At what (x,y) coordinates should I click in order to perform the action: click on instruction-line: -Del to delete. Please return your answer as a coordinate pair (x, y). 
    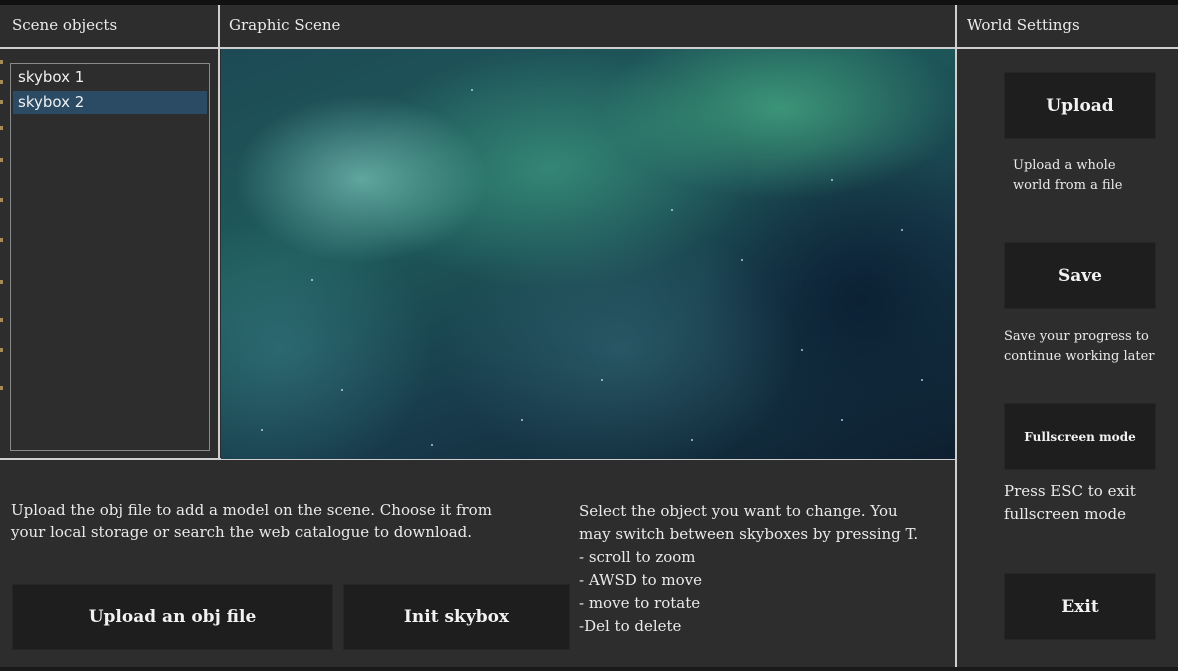
    Looking at the image, I should click on (630, 626).